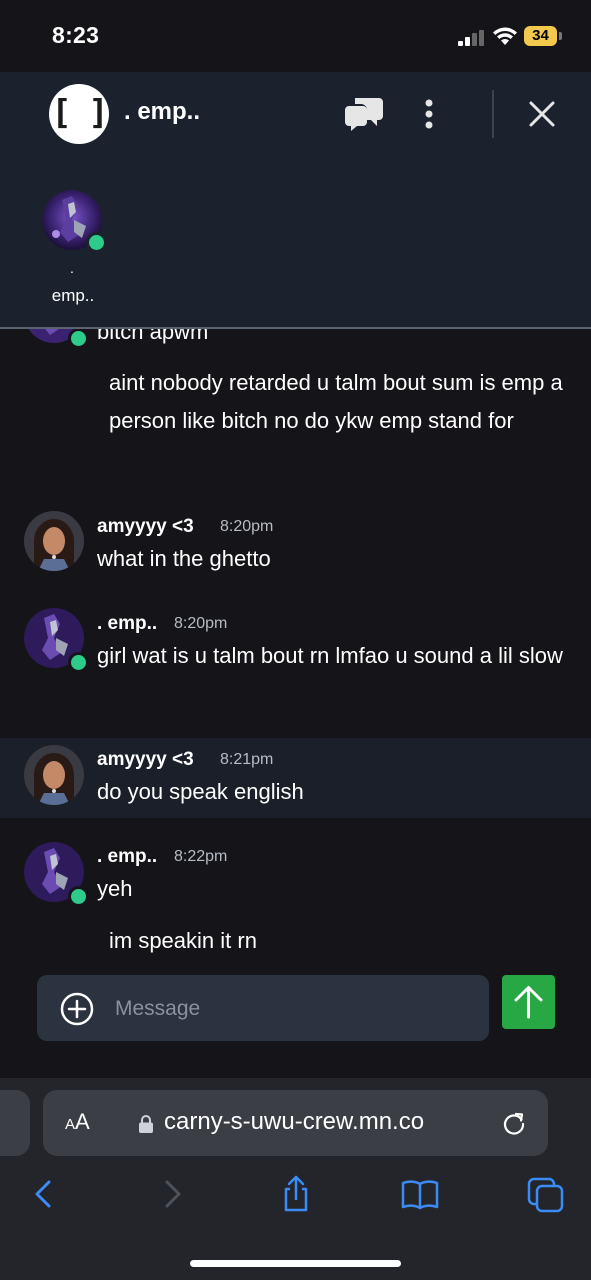  What do you see at coordinates (172, 1194) in the screenshot?
I see `forward-icon` at bounding box center [172, 1194].